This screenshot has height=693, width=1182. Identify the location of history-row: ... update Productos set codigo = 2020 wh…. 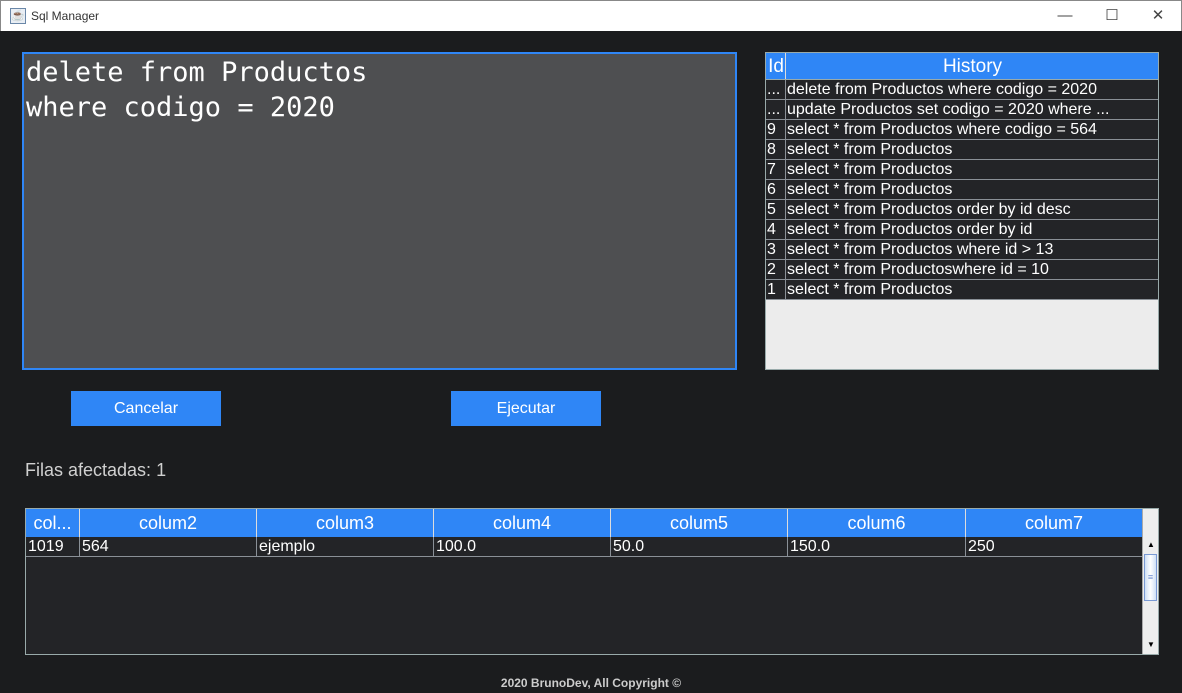
(962, 110).